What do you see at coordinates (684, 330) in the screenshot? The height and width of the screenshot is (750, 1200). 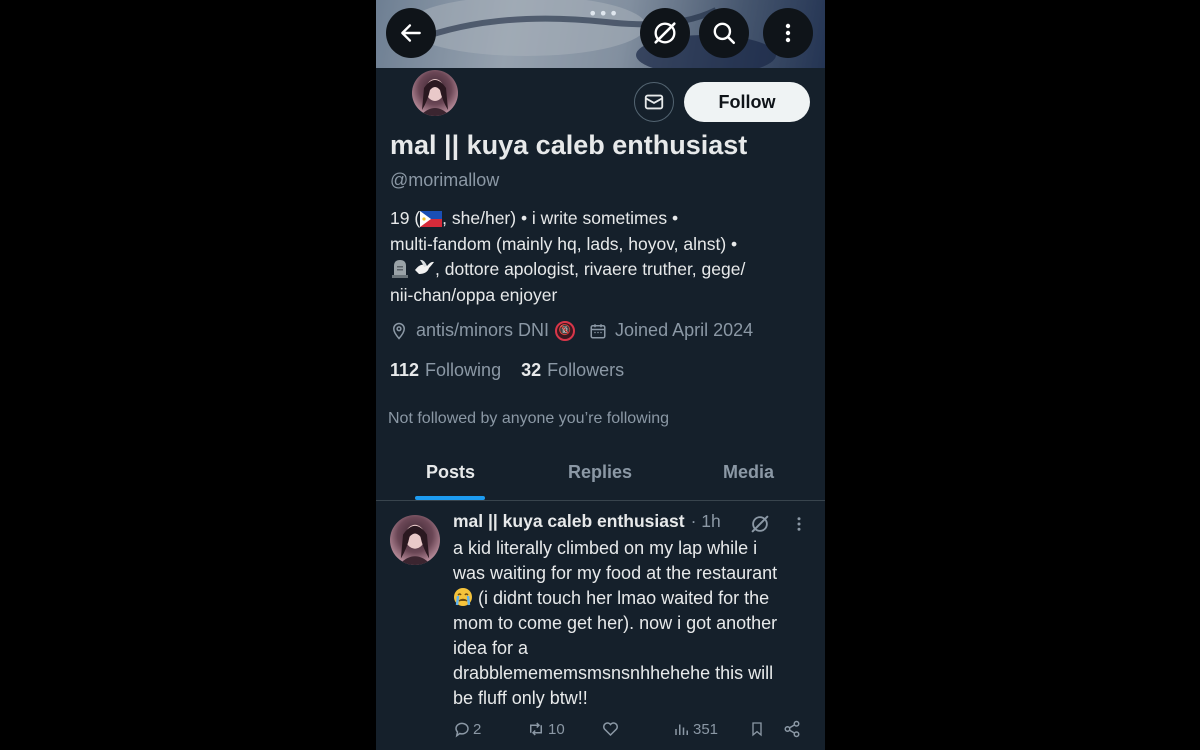 I see `joined-date: Joined April 2024` at bounding box center [684, 330].